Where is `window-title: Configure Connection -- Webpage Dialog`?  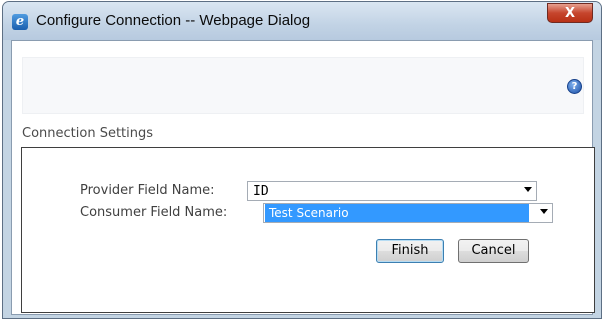 window-title: Configure Connection -- Webpage Dialog is located at coordinates (173, 20).